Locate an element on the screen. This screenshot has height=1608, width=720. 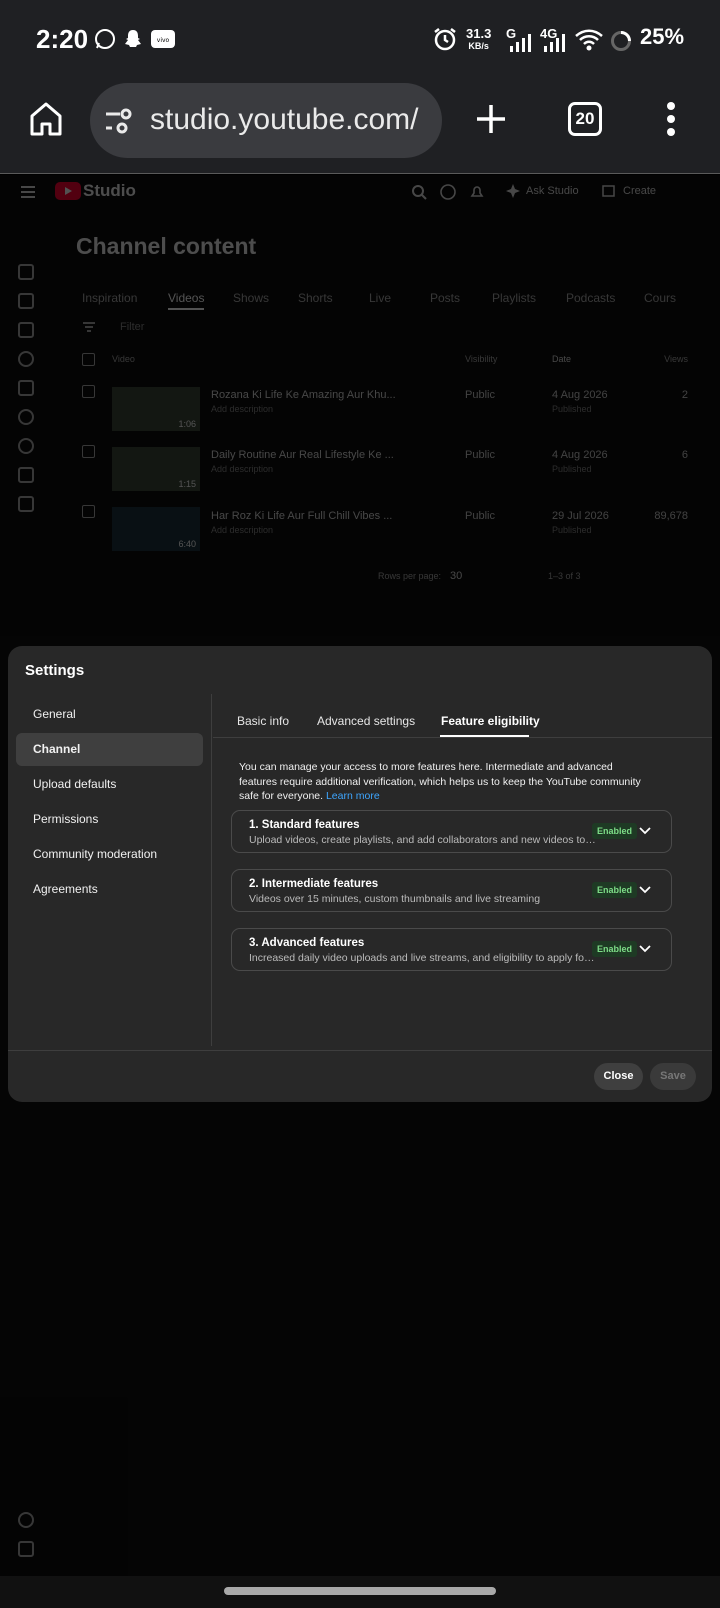
url-text: studio.youtube.com/ is located at coordinates (290, 120).